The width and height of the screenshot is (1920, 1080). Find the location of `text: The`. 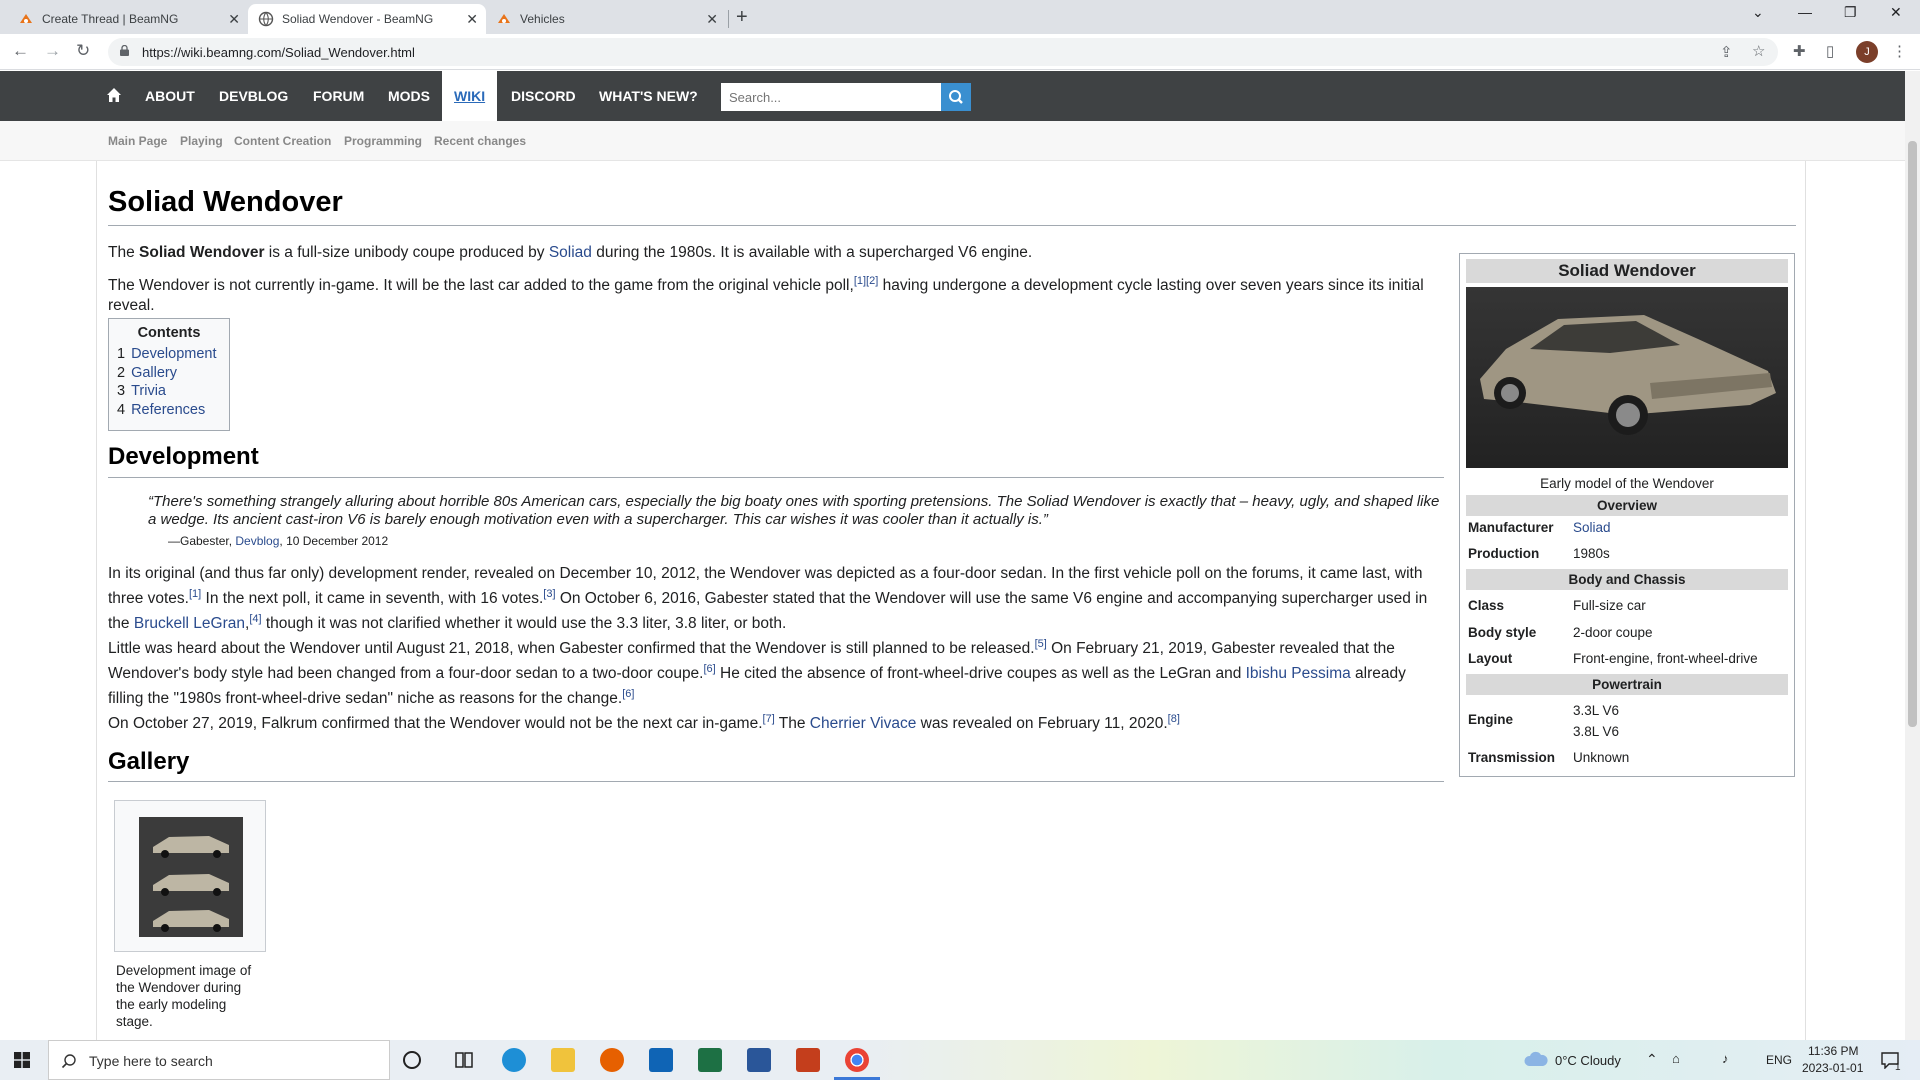

text: The is located at coordinates (124, 252).